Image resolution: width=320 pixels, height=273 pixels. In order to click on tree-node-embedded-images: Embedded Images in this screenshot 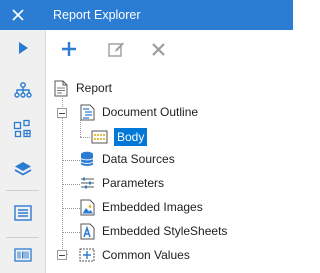, I will do `click(140, 207)`.